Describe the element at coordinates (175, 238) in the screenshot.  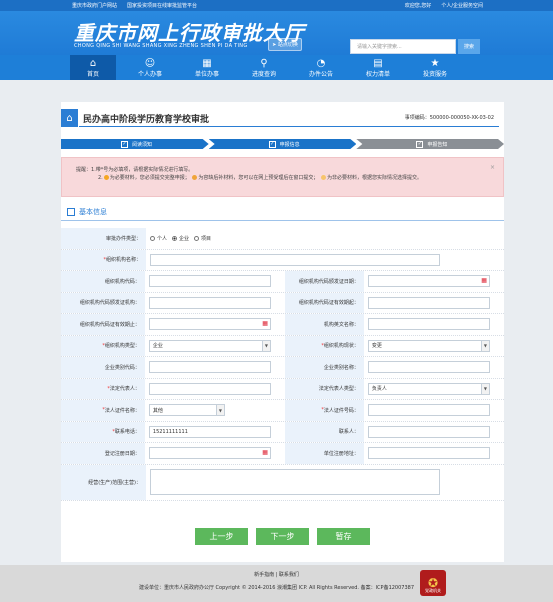
I see `radio-enterprise` at that location.